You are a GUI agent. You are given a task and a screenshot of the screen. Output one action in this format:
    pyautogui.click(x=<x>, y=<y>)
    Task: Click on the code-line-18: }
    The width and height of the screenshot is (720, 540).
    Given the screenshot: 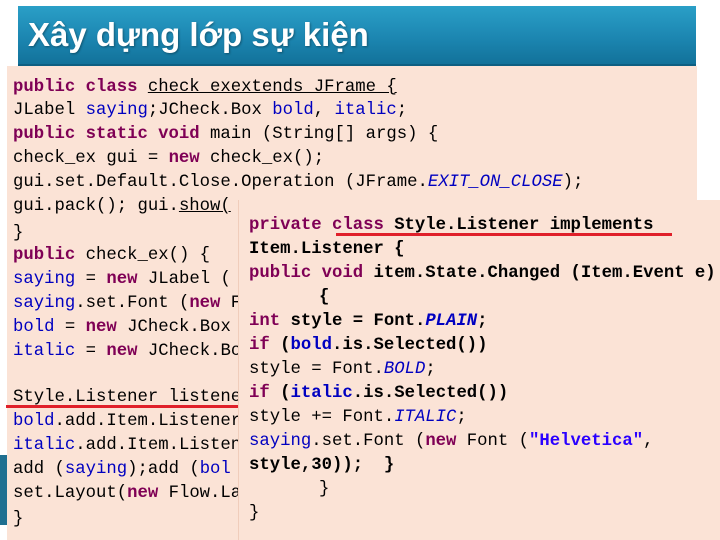 What is the action you would take?
    pyautogui.click(x=18, y=520)
    